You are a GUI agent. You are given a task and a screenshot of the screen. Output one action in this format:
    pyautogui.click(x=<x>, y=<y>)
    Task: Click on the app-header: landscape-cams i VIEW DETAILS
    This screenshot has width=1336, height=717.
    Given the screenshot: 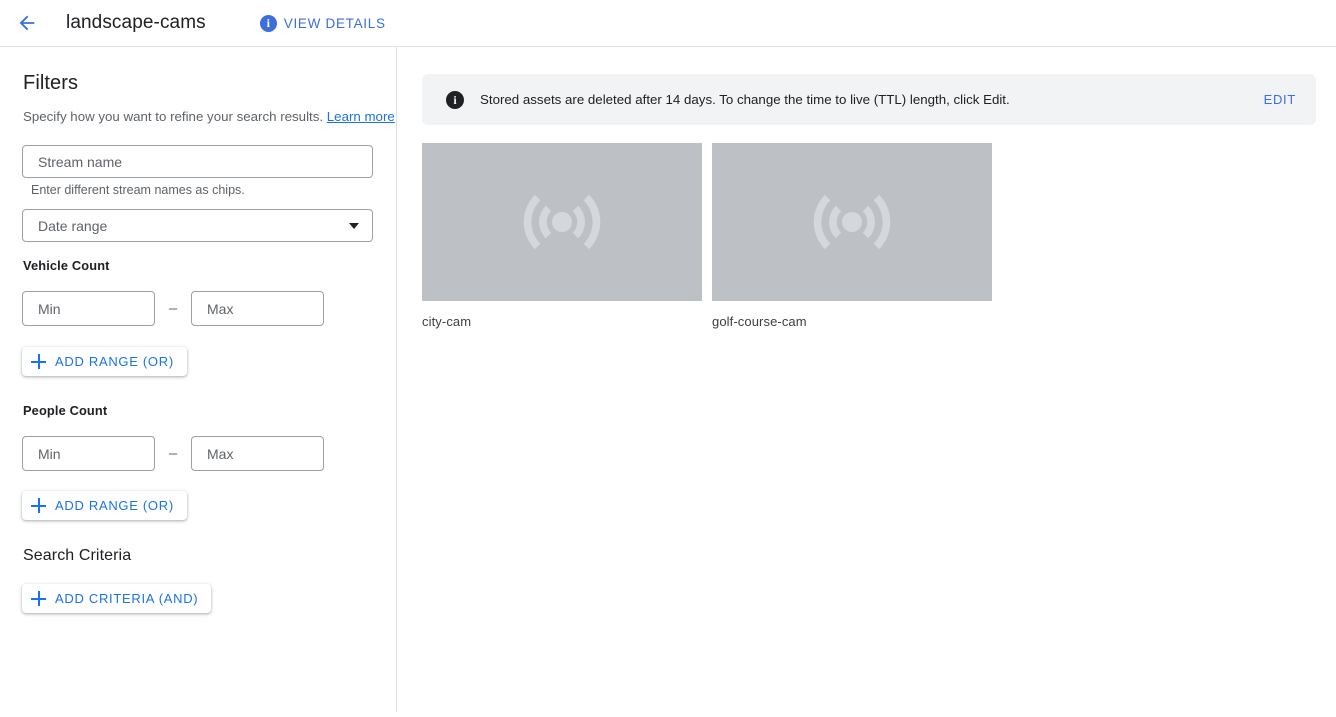 What is the action you would take?
    pyautogui.click(x=668, y=23)
    